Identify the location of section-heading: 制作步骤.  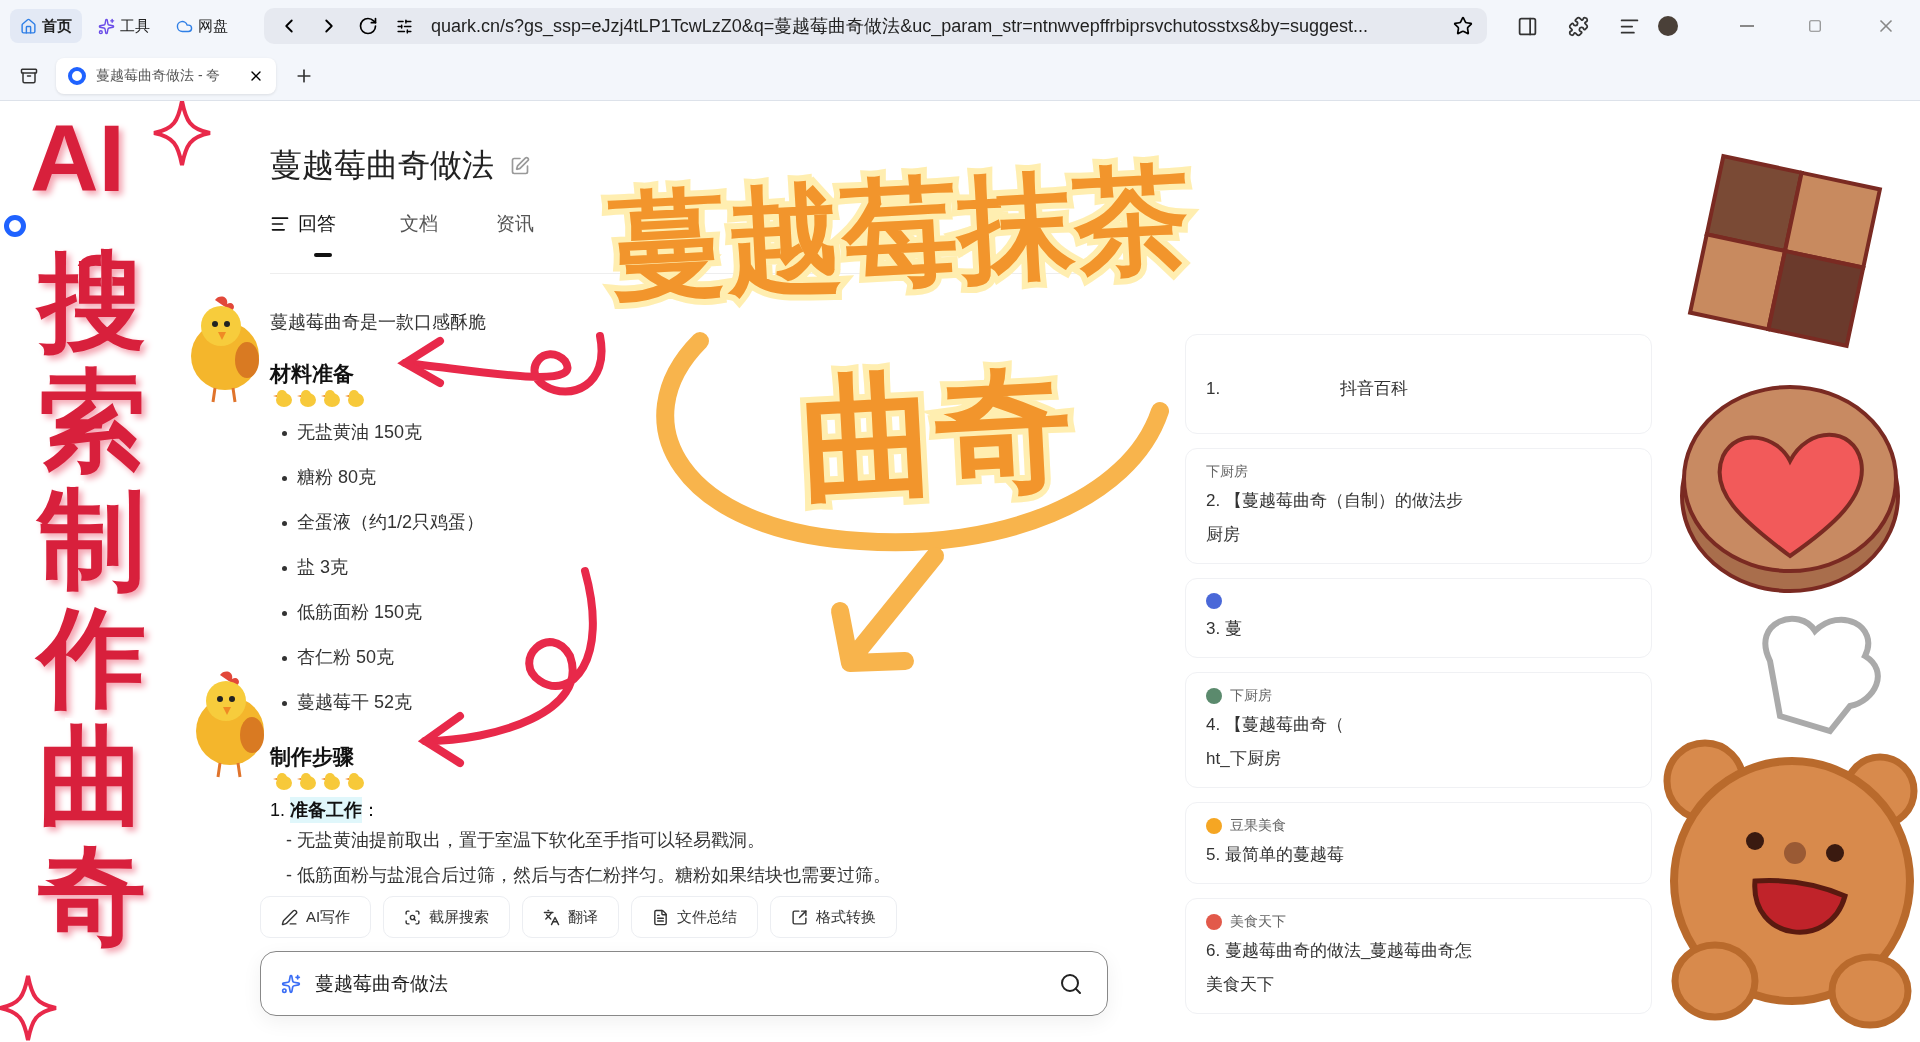
(312, 757).